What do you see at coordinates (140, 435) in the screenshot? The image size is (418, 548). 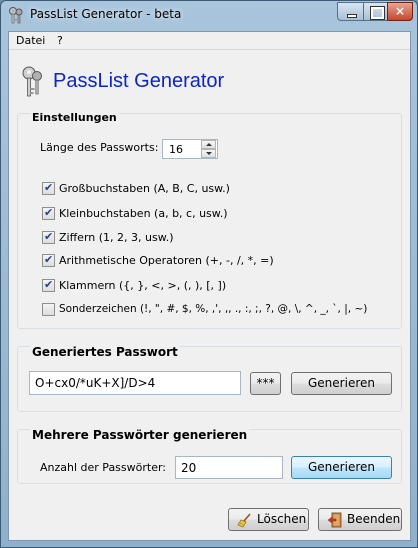 I see `multiple-passwords-group-title: Mehrere Passwörter generieren` at bounding box center [140, 435].